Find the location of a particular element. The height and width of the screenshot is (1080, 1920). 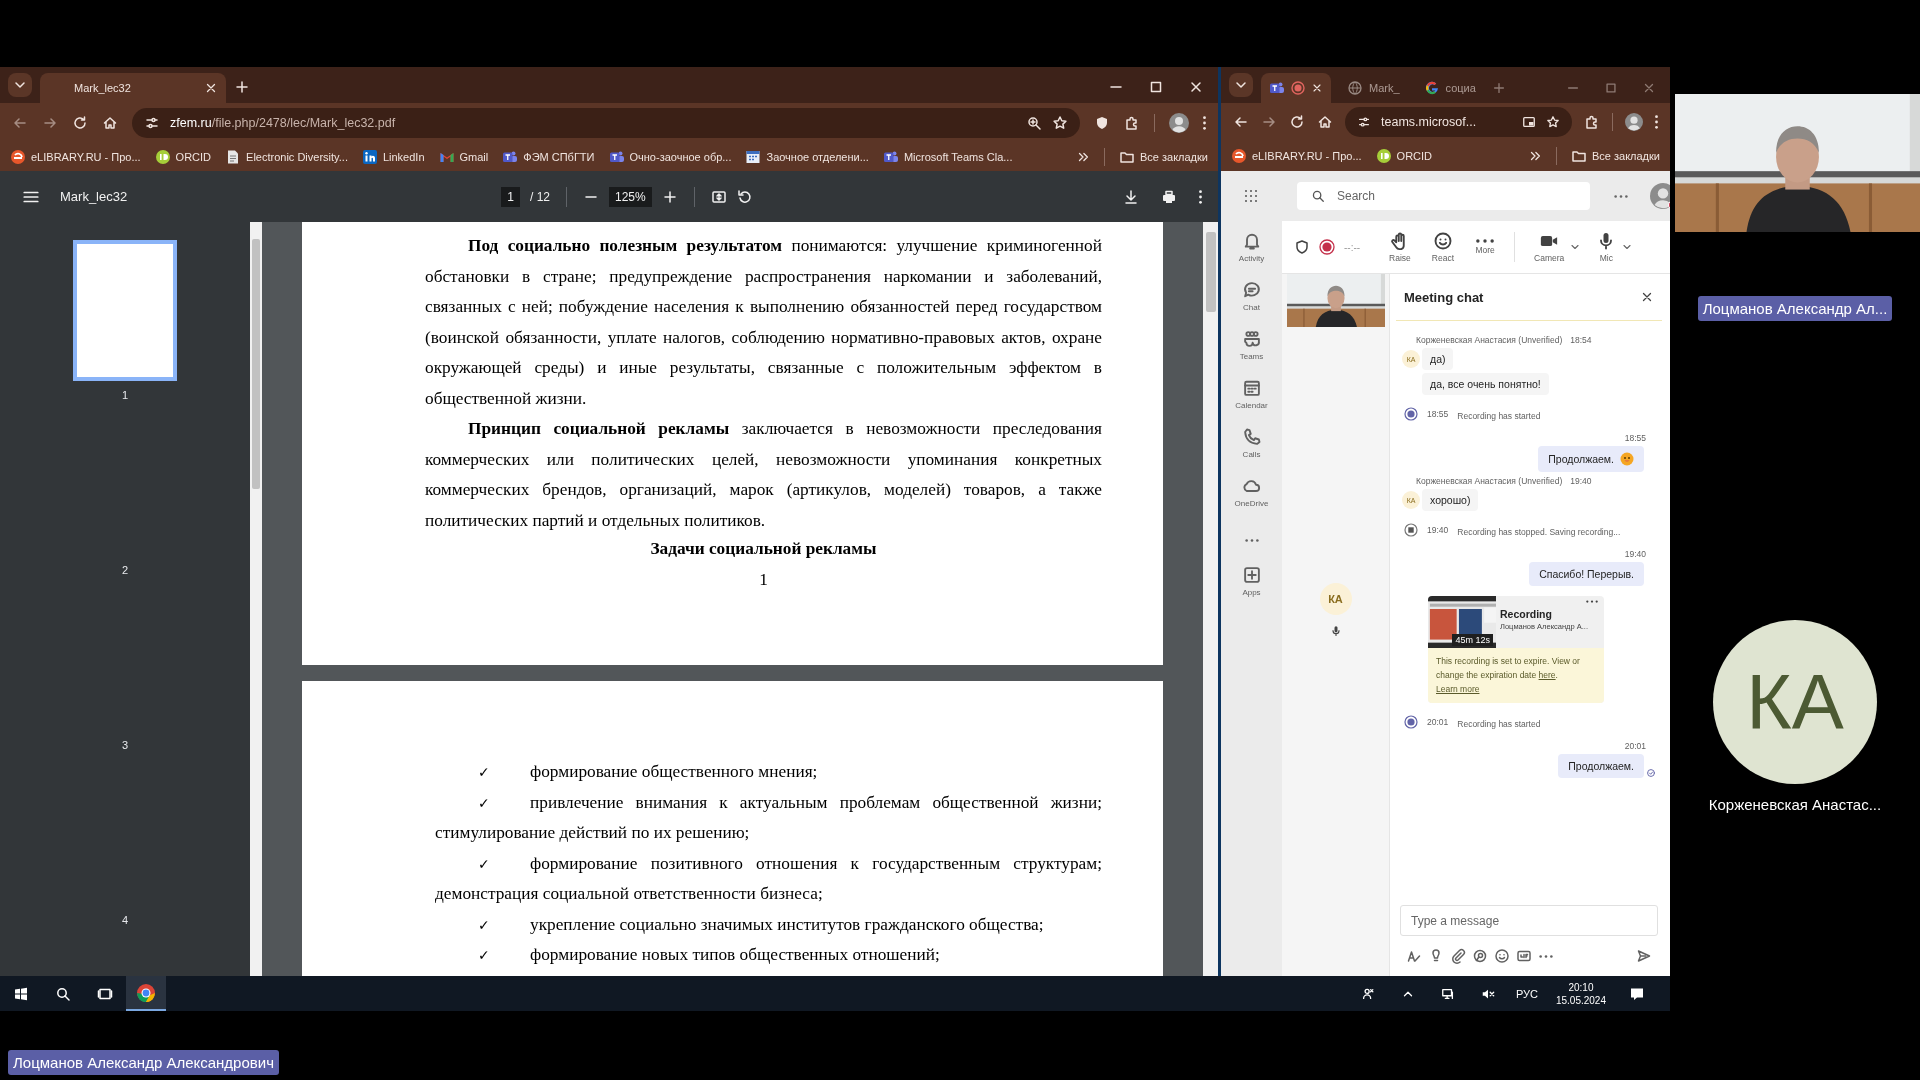

browser-tab: Mark_ is located at coordinates (1373, 88).